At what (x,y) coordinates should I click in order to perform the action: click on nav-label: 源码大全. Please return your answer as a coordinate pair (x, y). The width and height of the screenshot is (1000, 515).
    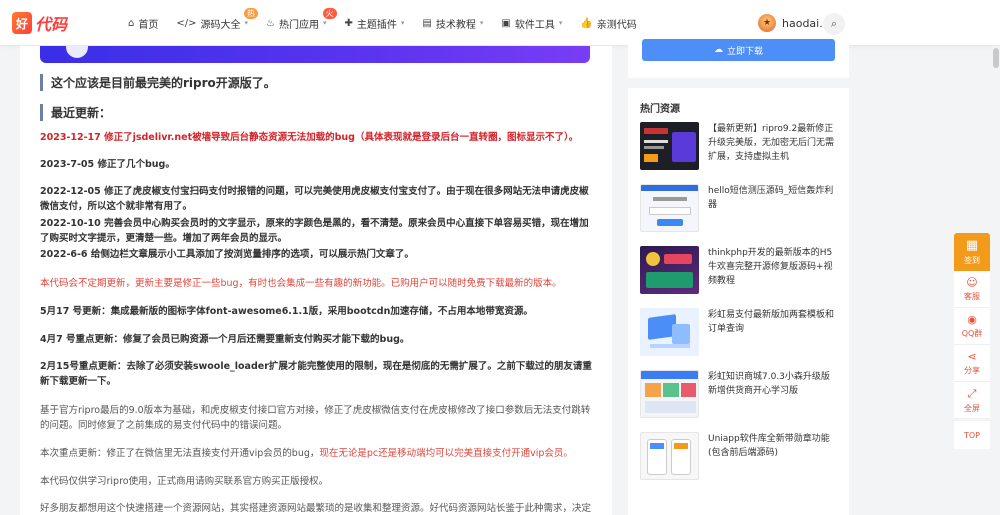
    Looking at the image, I should click on (220, 25).